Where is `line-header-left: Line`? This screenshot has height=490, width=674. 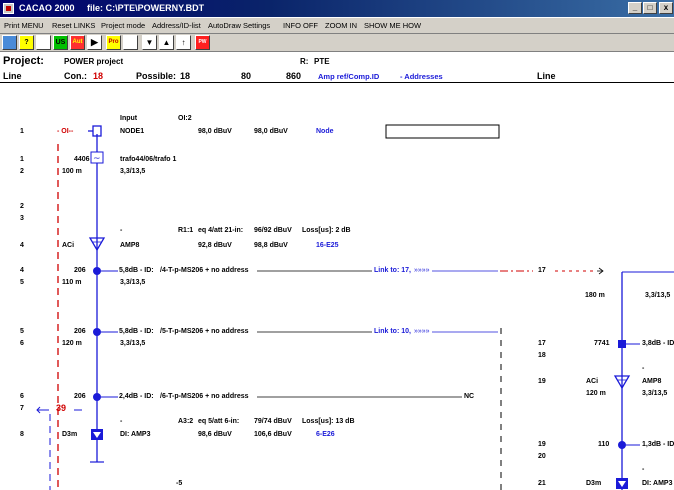
line-header-left: Line is located at coordinates (12, 76).